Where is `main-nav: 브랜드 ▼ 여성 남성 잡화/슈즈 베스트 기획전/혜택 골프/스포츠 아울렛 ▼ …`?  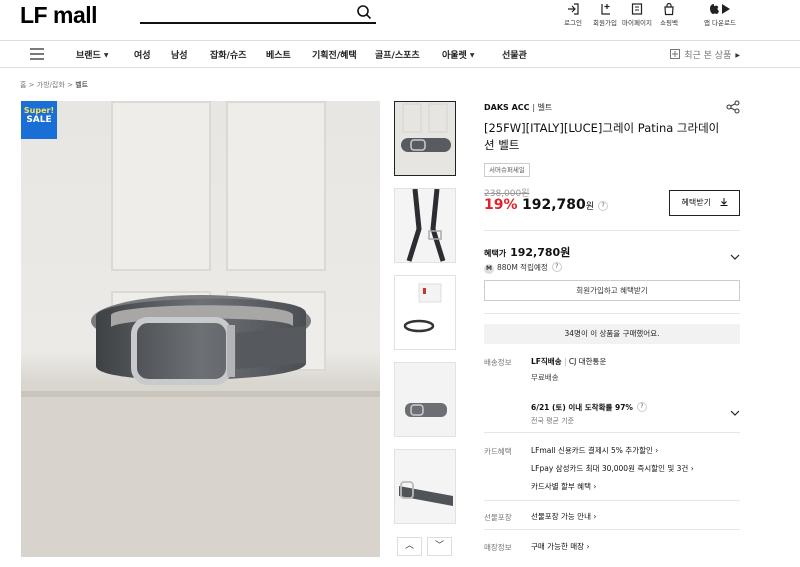
main-nav: 브랜드 ▼ 여성 남성 잡화/슈즈 베스트 기획전/혜택 골프/스포츠 아울렛 ▼ … is located at coordinates (400, 54).